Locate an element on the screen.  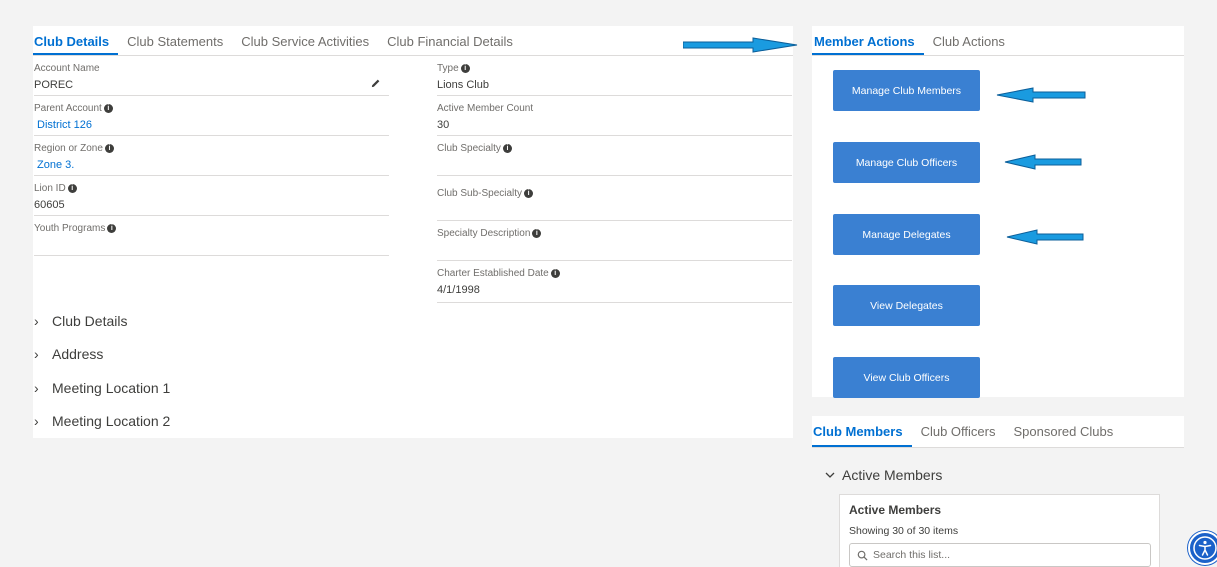
view-delegates-button: View Delegates is located at coordinates (906, 305).